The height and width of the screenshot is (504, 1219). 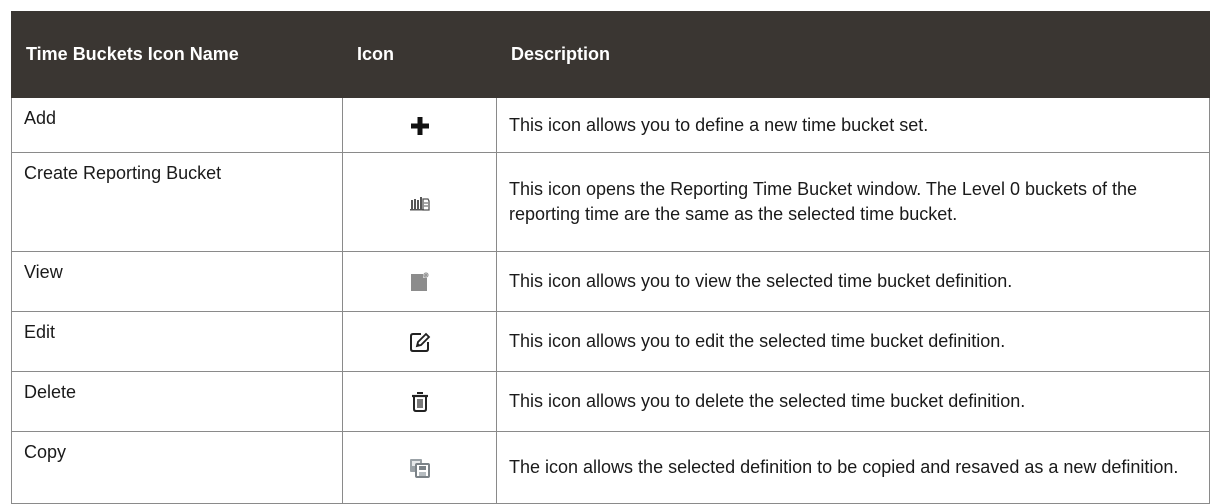 I want to click on view-document-icon, so click(x=420, y=282).